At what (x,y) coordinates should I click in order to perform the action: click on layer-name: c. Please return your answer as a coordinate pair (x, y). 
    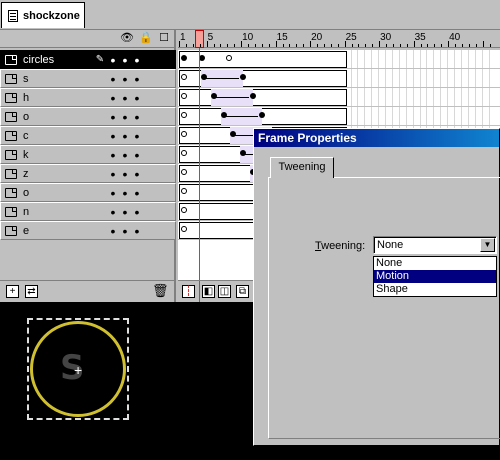
    Looking at the image, I should click on (58, 136).